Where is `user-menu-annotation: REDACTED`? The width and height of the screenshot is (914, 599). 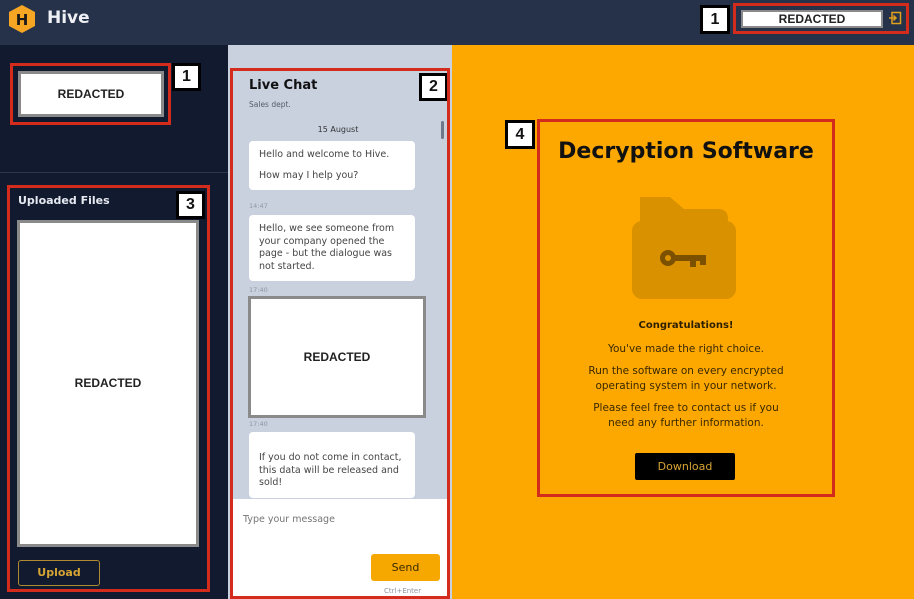 user-menu-annotation: REDACTED is located at coordinates (821, 18).